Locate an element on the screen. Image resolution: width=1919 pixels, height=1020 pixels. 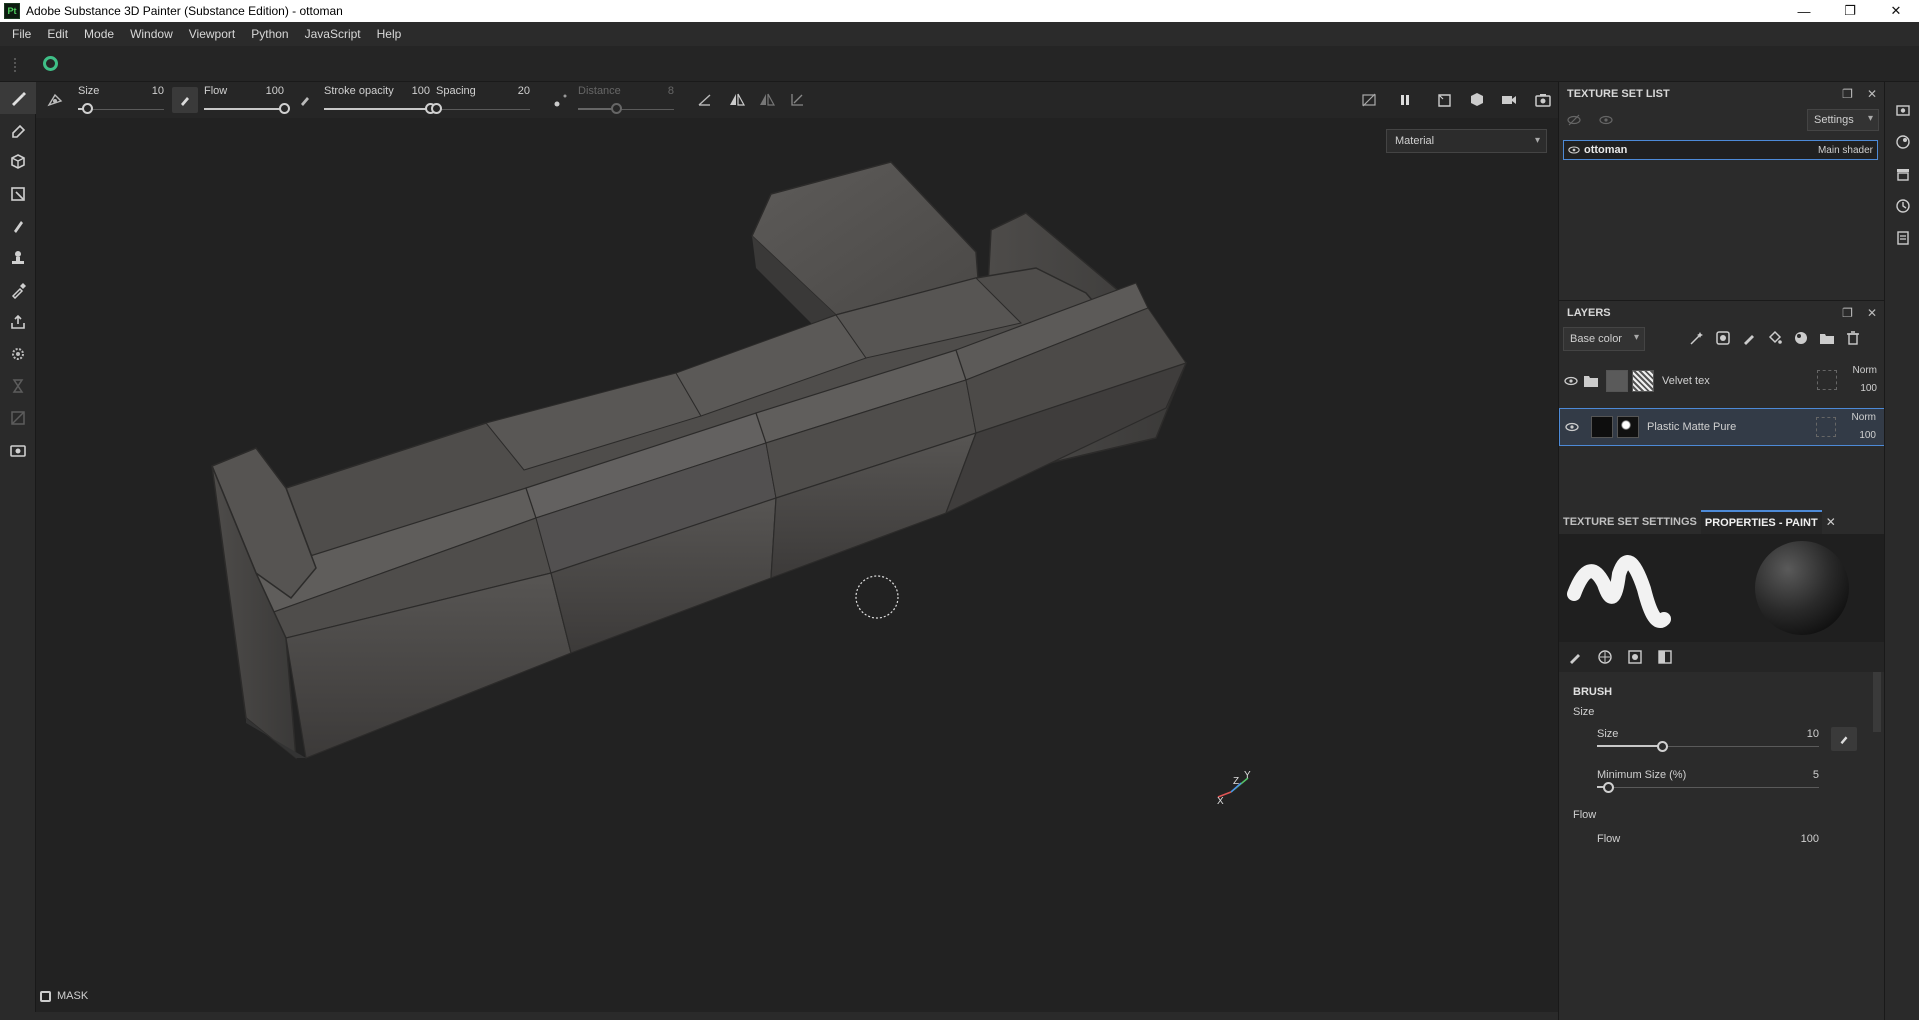
screenshot-button is located at coordinates (1543, 100).